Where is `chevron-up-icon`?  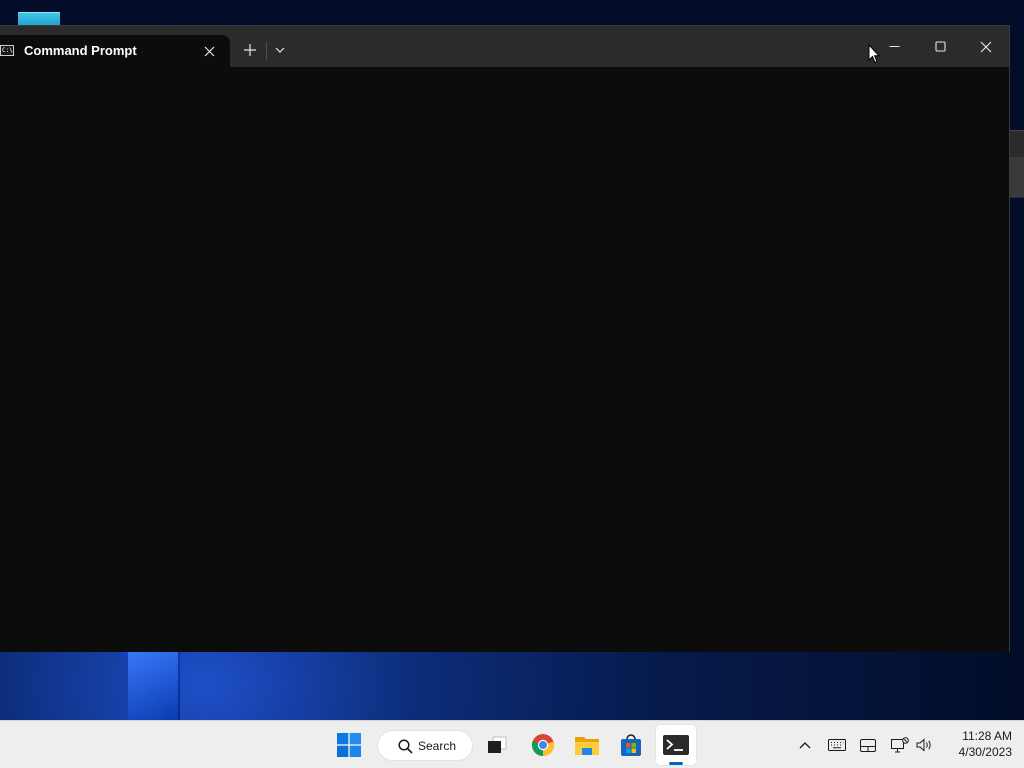
chevron-up-icon is located at coordinates (805, 745).